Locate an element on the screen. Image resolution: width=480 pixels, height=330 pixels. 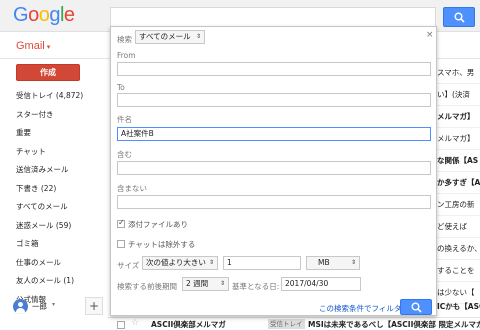
sidebar-item-chats: チャット is located at coordinates (54, 152).